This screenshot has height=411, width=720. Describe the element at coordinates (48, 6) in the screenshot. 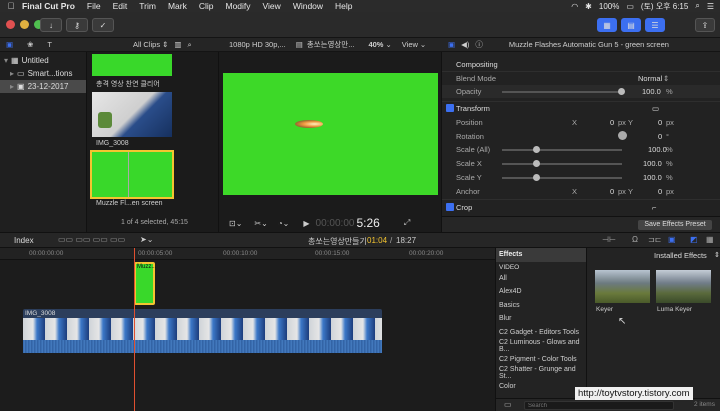

I see `app-menu: Final Cut Pro` at that location.